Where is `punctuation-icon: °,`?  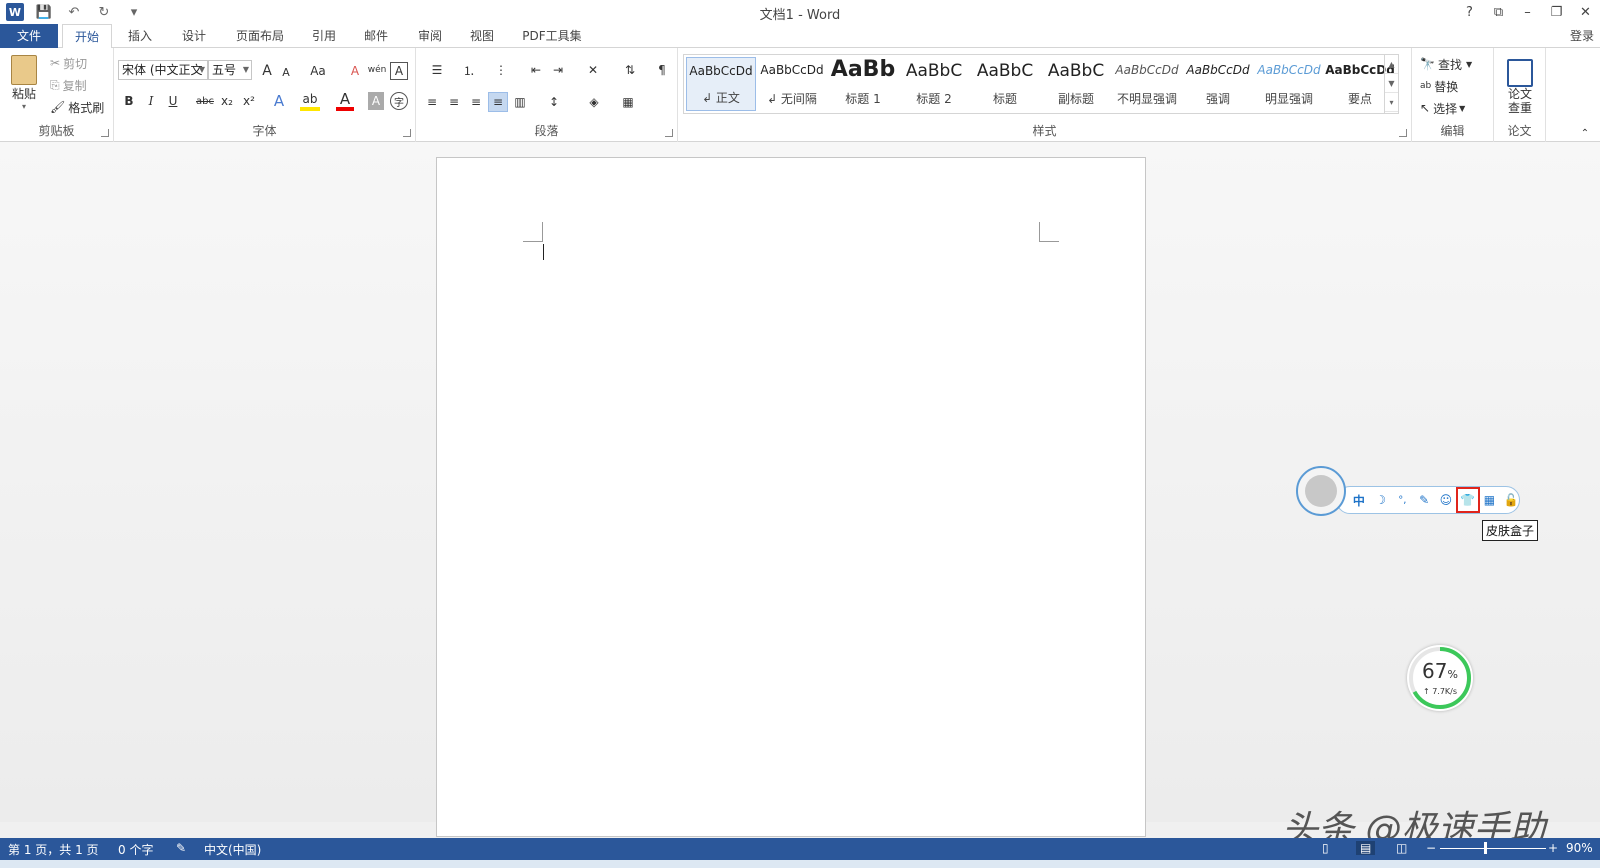 punctuation-icon: °, is located at coordinates (1403, 500).